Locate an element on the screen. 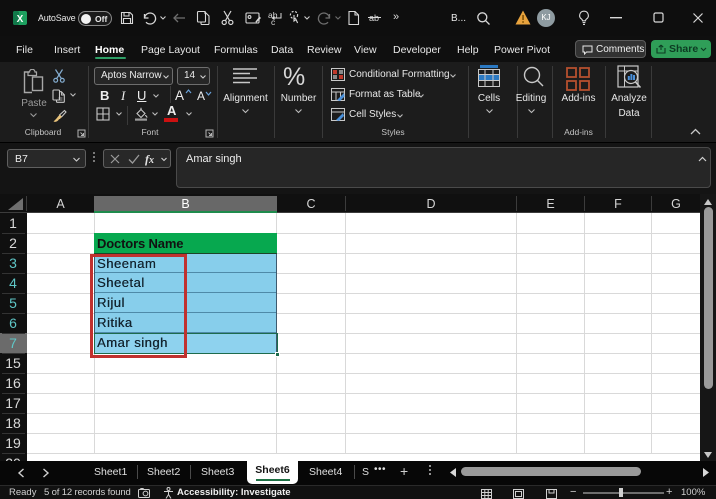 The width and height of the screenshot is (716, 499). svg-text: X is located at coordinates (20, 19).